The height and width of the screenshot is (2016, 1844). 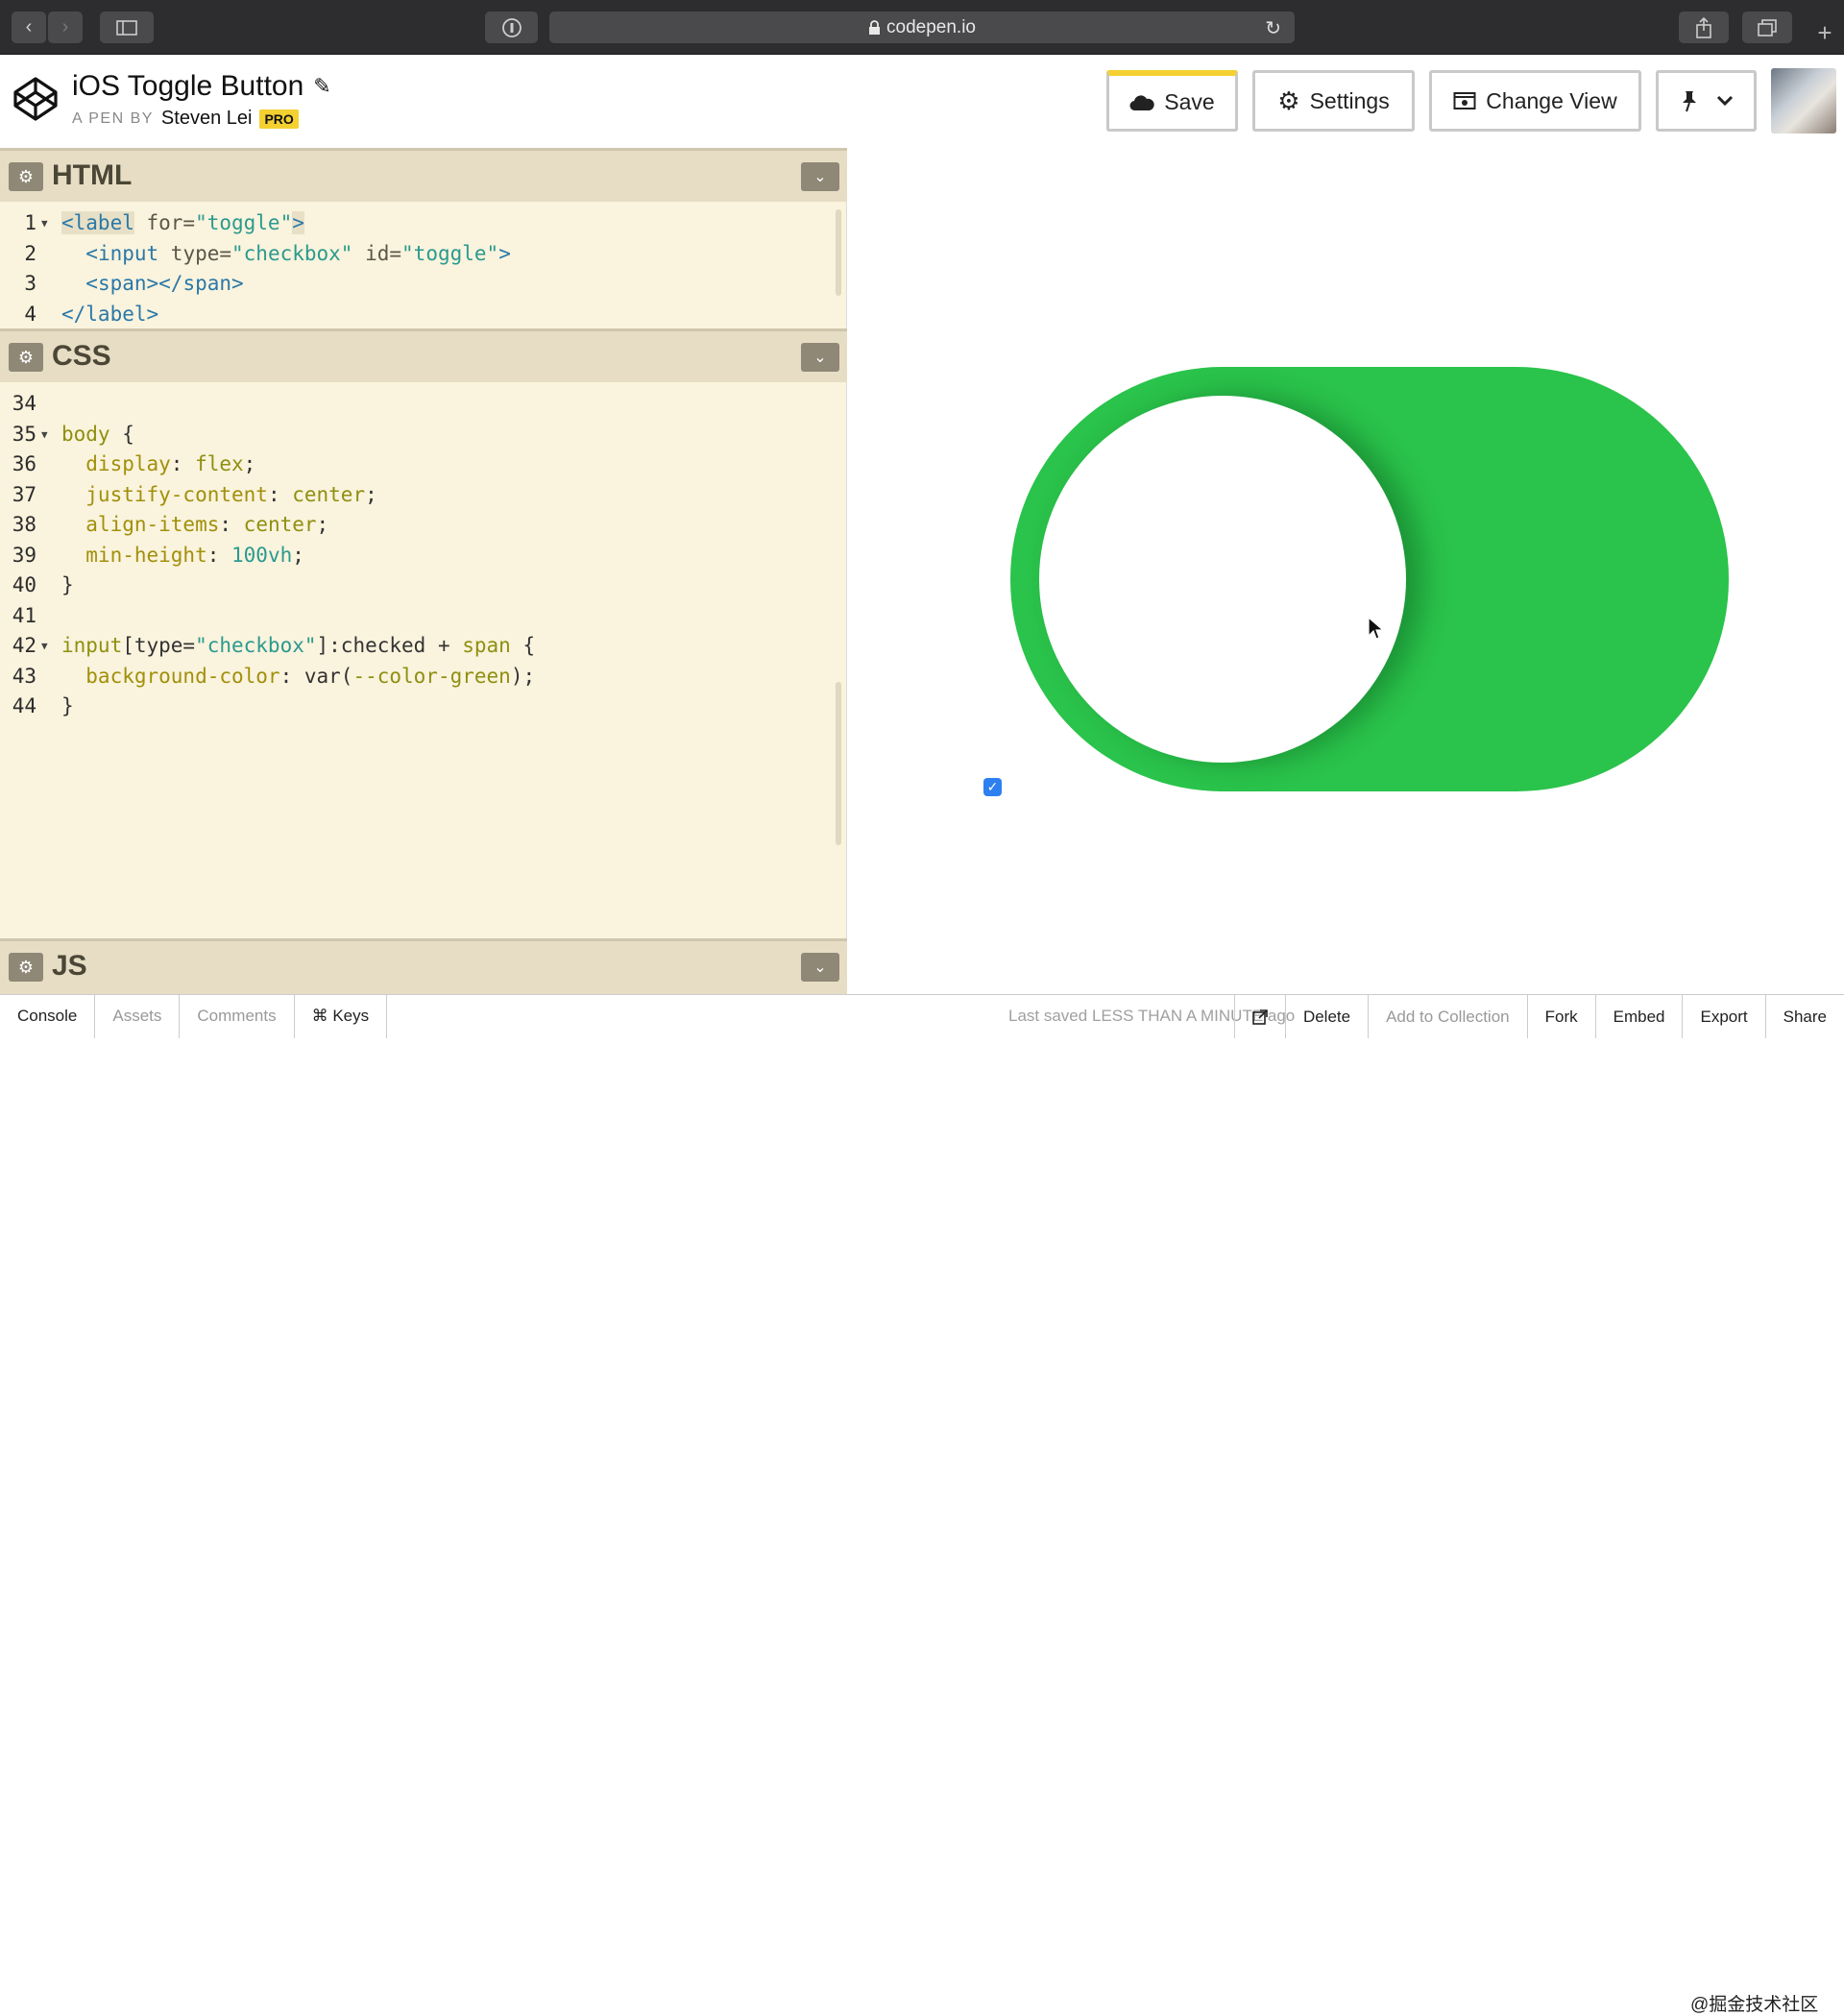 I want to click on pin-icon, so click(x=1689, y=101).